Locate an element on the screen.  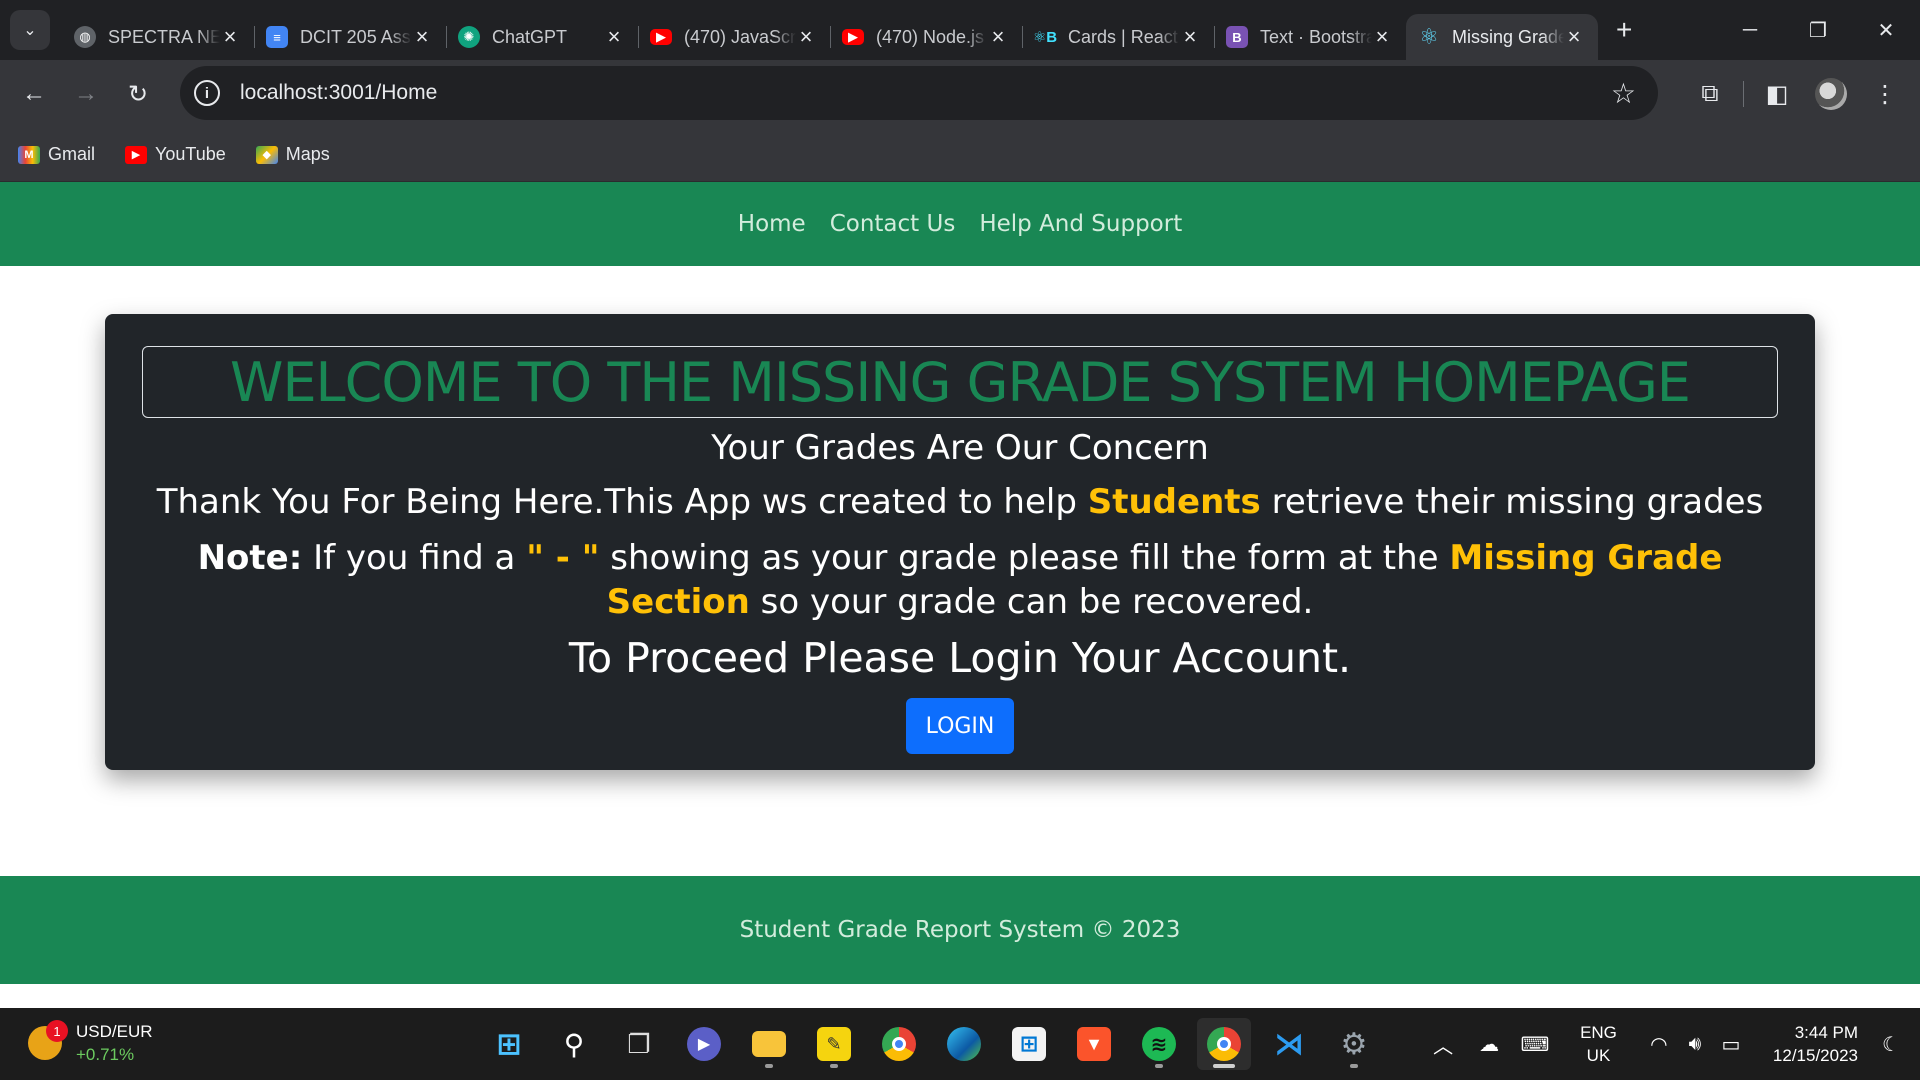
tab-title: Cards | React Bootstrap is located at coordinates (1124, 36).